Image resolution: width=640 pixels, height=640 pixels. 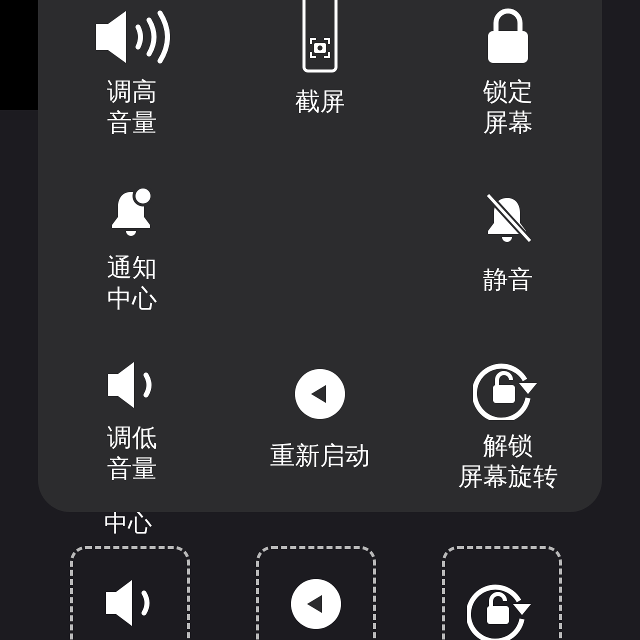 I want to click on menu-button: 静音, so click(x=508, y=279).